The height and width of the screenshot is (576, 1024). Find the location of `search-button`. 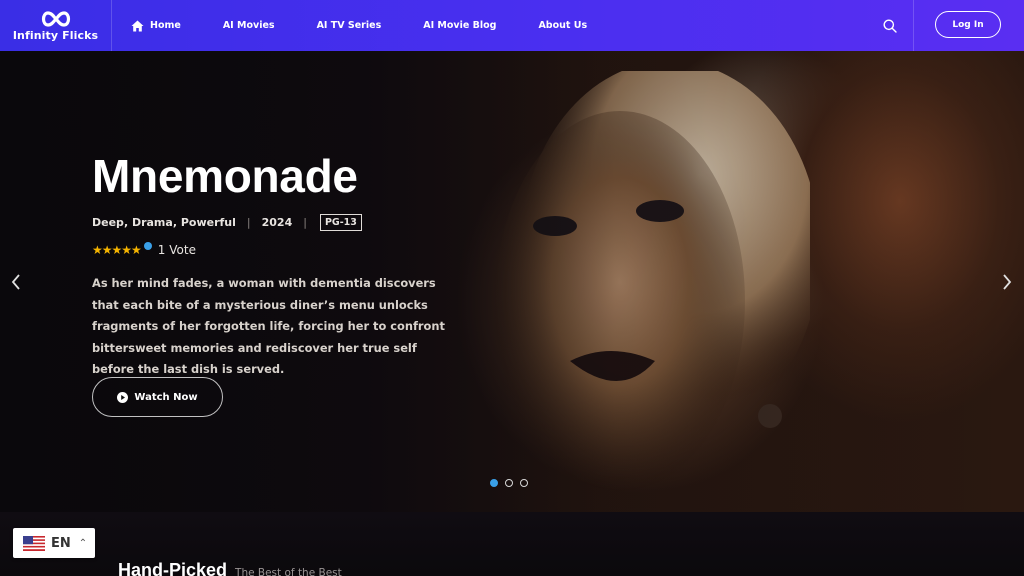

search-button is located at coordinates (890, 25).